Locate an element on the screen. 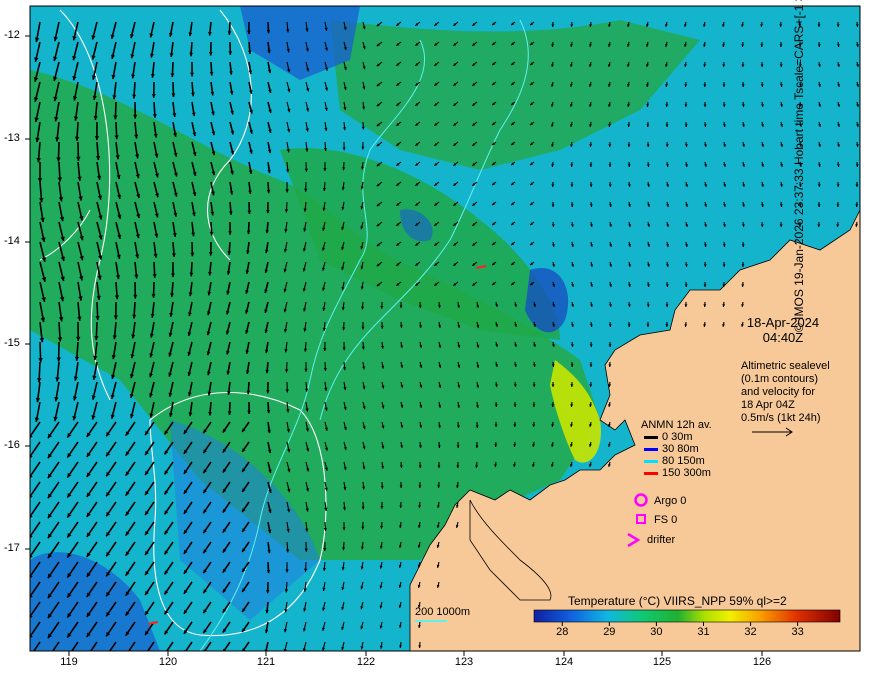 The height and width of the screenshot is (680, 880). depth-legend-item: 80 150m is located at coordinates (674, 461).